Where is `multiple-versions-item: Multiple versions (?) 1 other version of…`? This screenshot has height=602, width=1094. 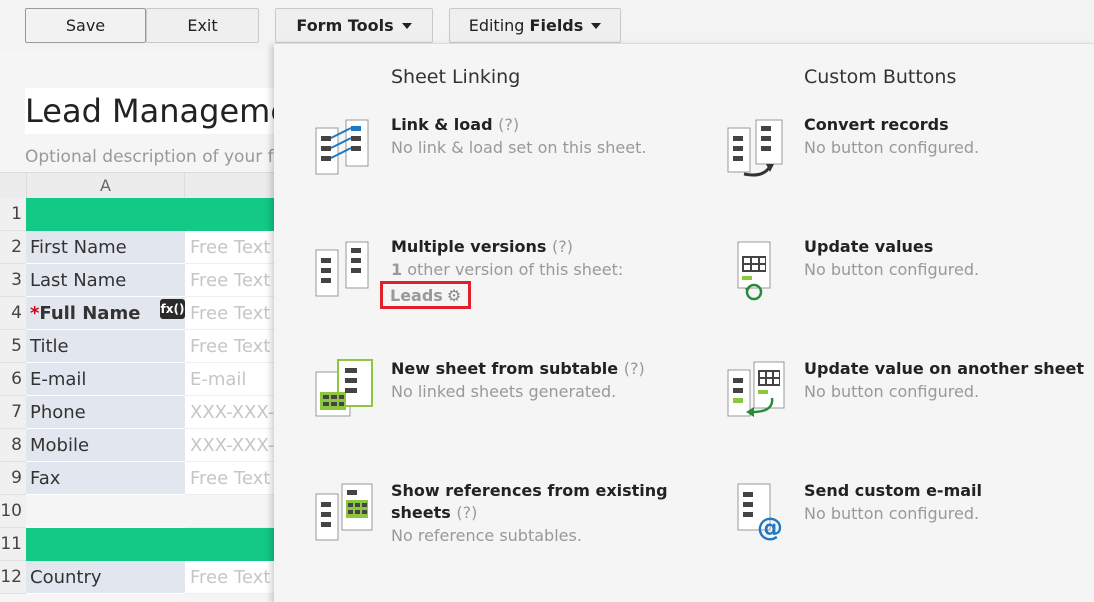
multiple-versions-item: Multiple versions (?) 1 other version of… is located at coordinates (565, 272).